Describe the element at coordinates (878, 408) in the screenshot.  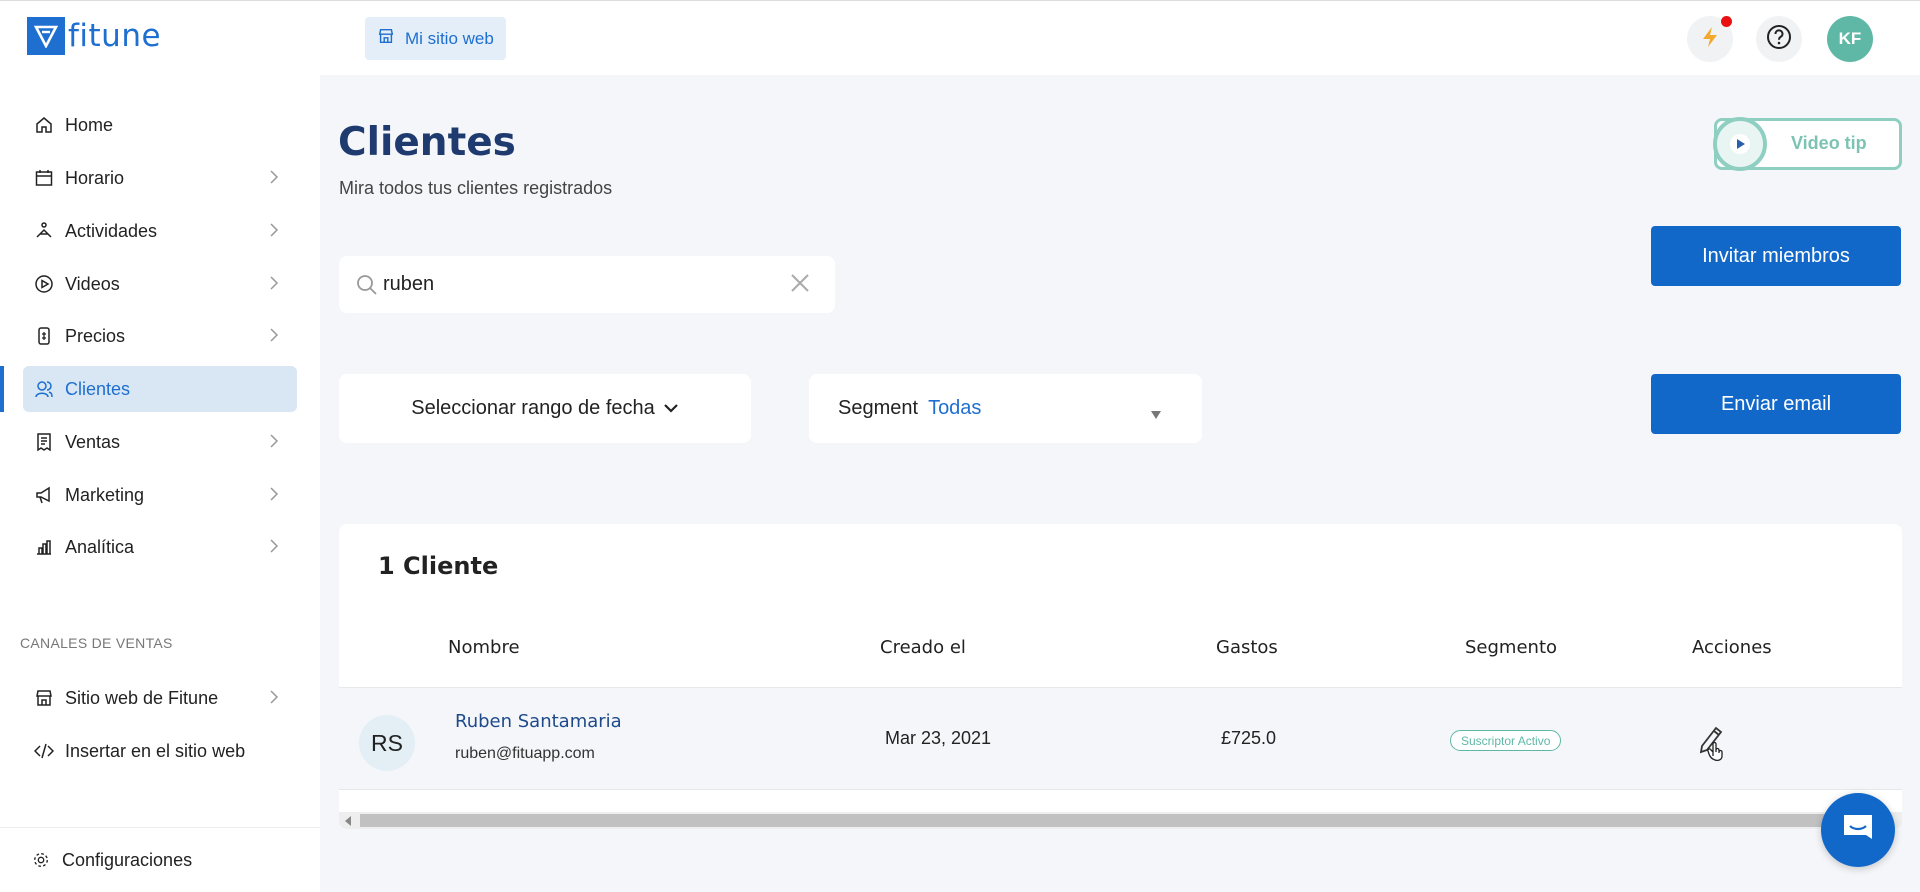
I see `segment-filter-label: Segment` at that location.